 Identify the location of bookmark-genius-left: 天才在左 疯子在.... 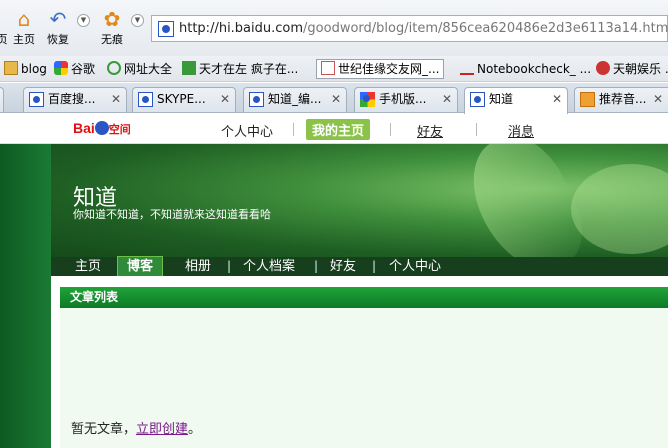
(240, 69).